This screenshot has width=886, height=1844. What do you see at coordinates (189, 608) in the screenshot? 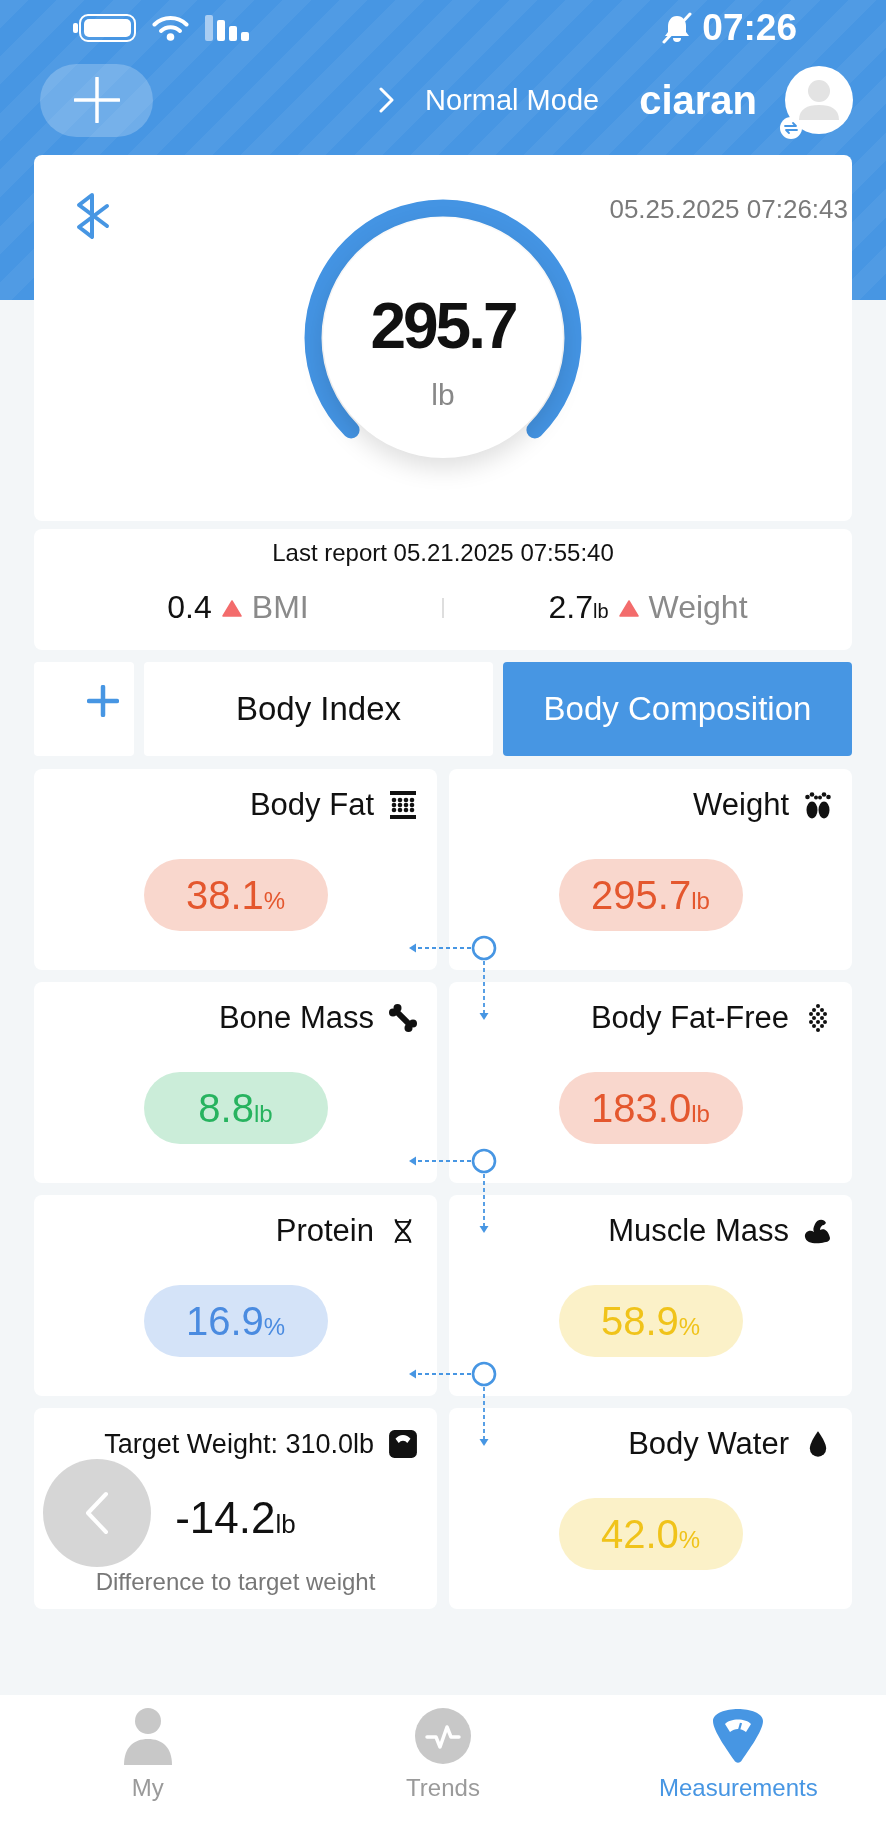
I see `change-value: 0.4` at bounding box center [189, 608].